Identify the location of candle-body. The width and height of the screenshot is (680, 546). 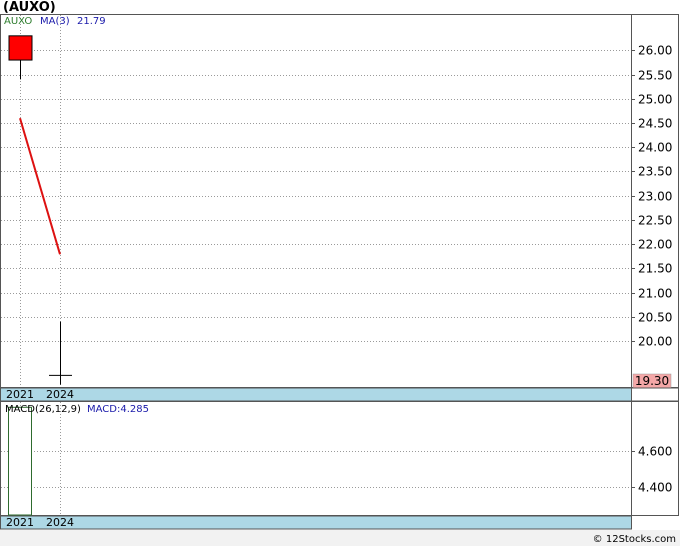
(20, 48).